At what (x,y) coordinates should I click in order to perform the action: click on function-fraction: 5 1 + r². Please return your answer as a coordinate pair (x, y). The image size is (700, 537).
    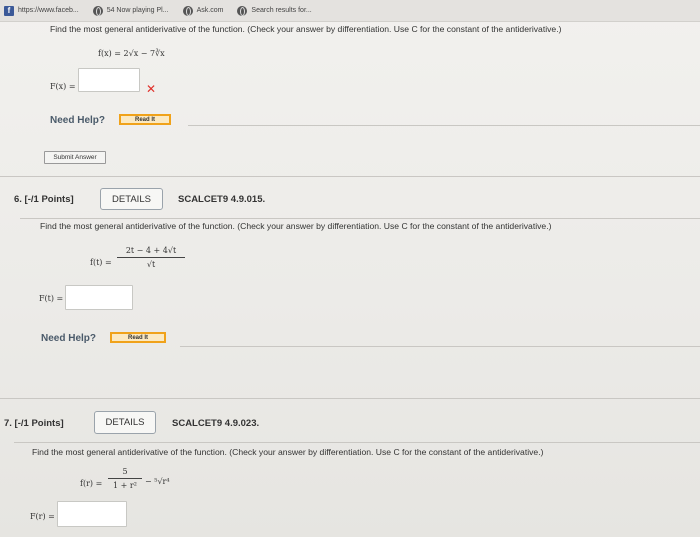
    Looking at the image, I should click on (125, 478).